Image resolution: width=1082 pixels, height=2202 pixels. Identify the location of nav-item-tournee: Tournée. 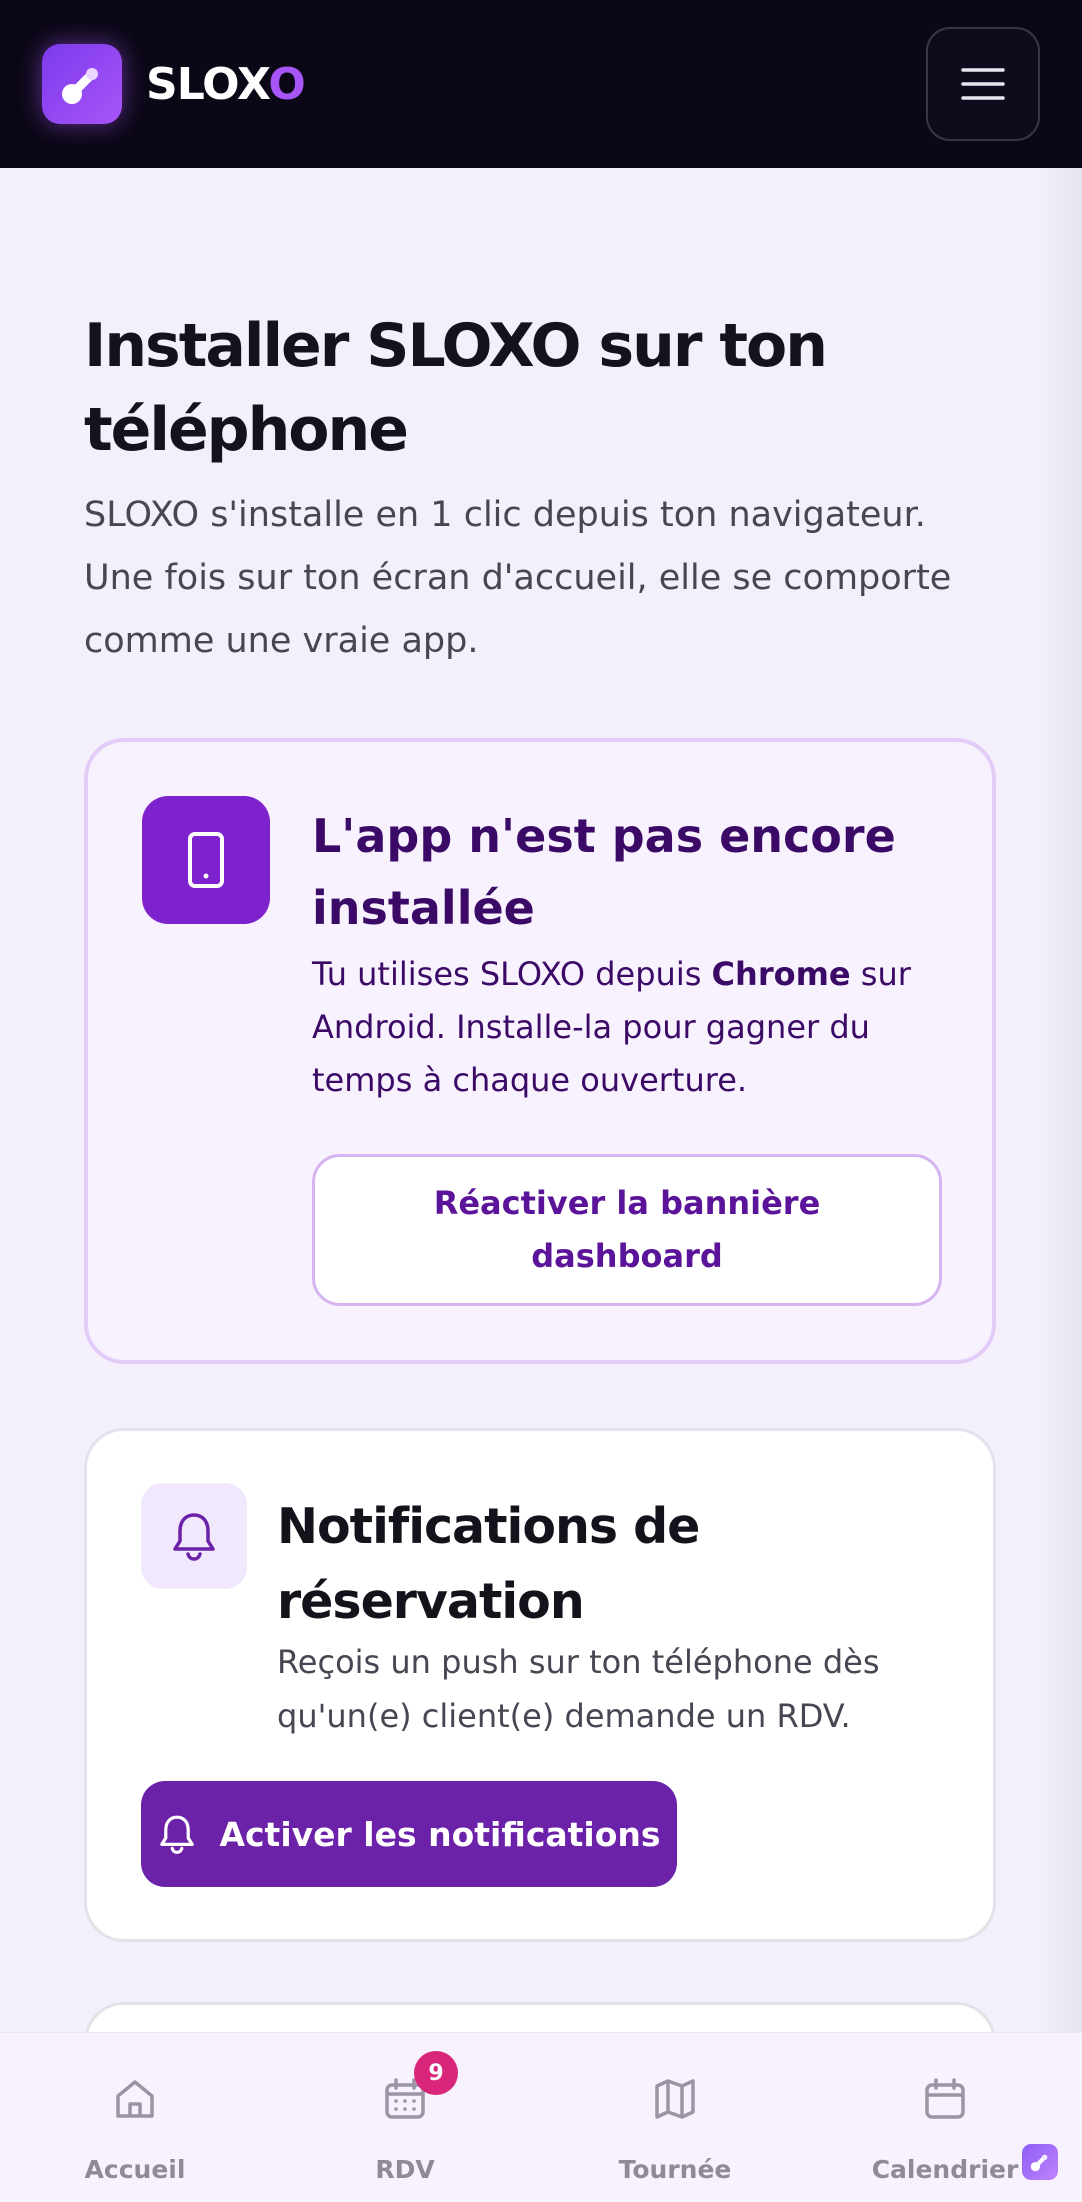
(675, 2117).